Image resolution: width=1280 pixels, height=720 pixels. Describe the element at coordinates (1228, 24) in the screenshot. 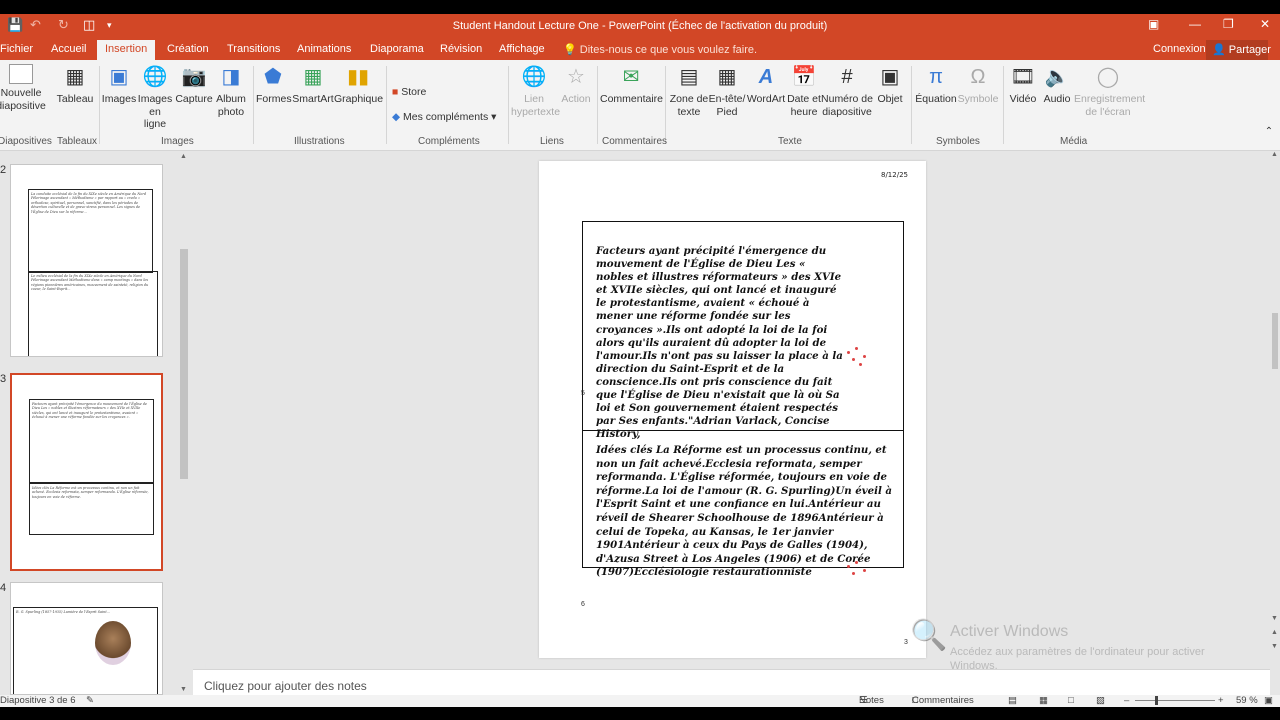

I see `maximize-icon: ❐` at that location.